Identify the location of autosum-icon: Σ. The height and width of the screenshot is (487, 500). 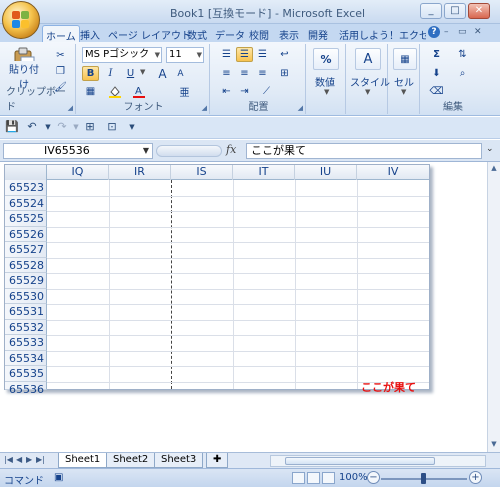
(436, 54).